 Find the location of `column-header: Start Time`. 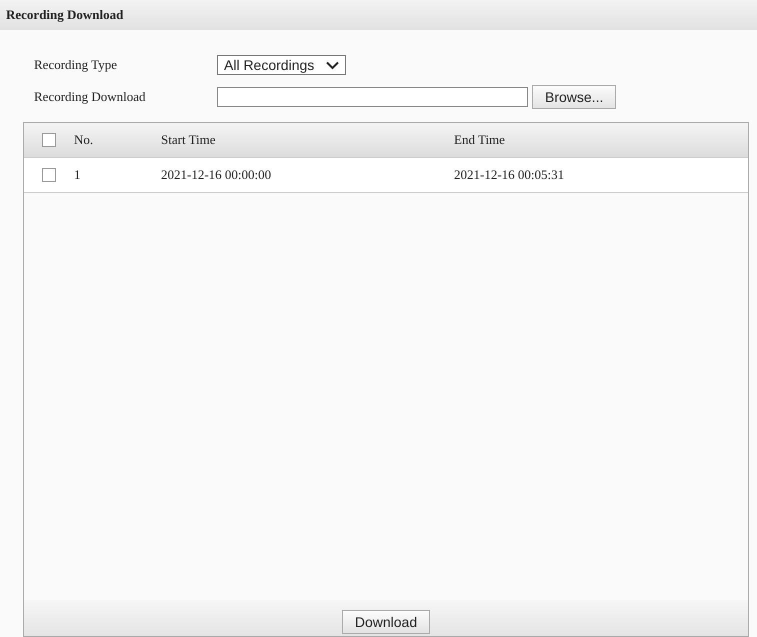

column-header: Start Time is located at coordinates (189, 140).